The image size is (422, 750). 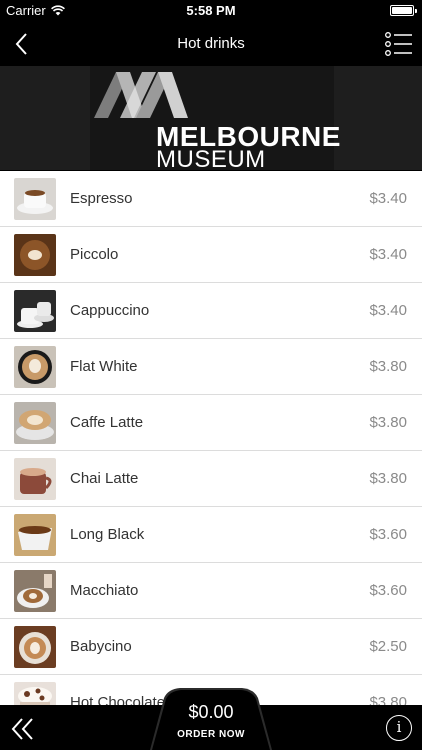 I want to click on nav-bar: Hot drinks, so click(x=211, y=44).